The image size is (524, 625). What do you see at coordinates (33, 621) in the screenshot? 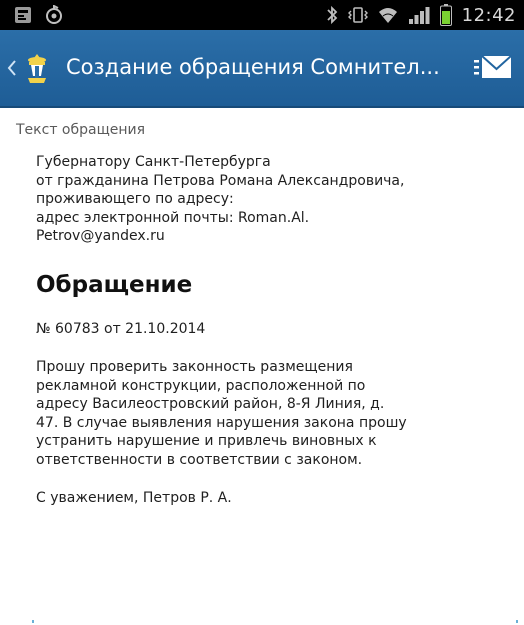
I see `underline-left-tick` at bounding box center [33, 621].